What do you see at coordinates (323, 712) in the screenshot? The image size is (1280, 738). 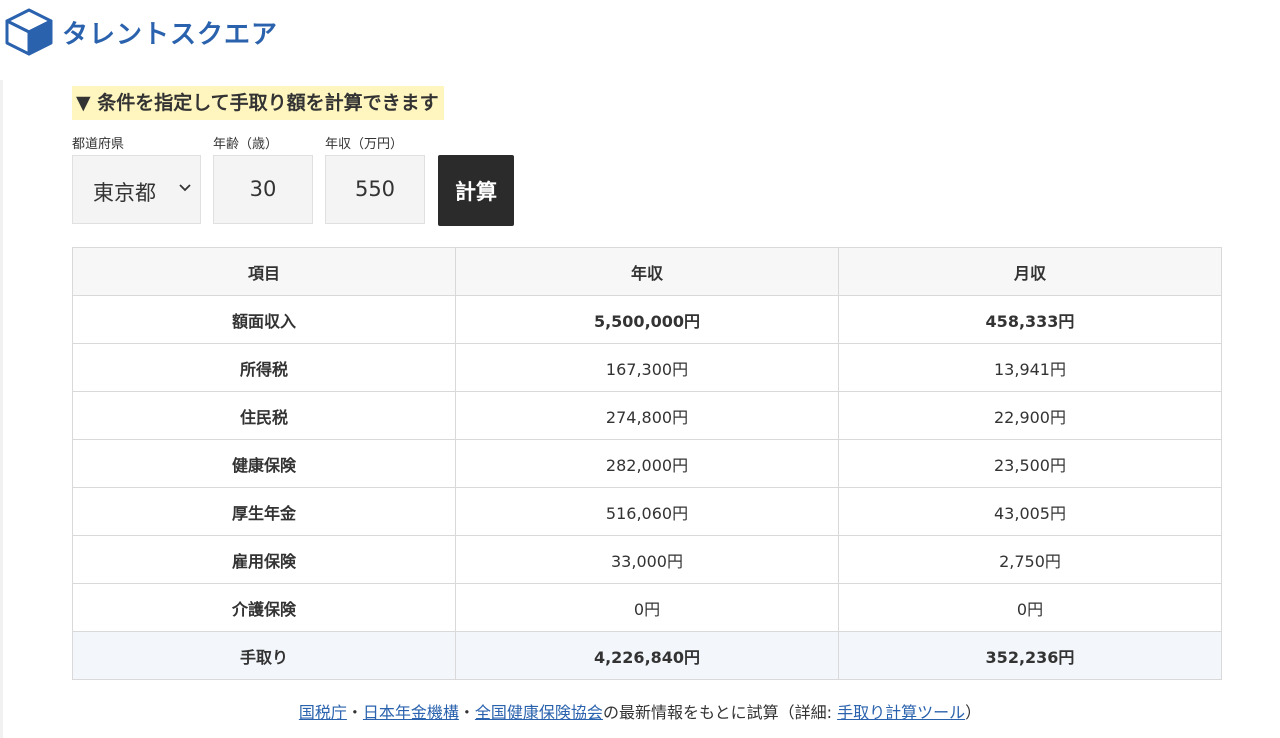 I see `link-nta: 国税庁` at bounding box center [323, 712].